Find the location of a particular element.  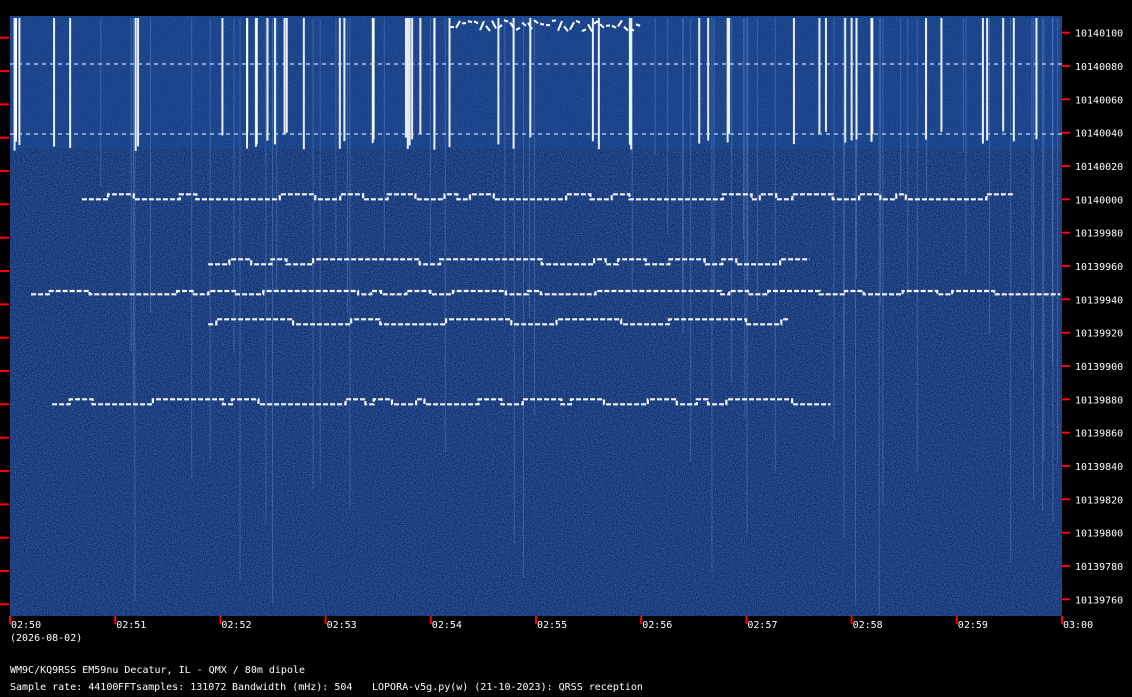

x-tick-label: 02:57 is located at coordinates (762, 625).